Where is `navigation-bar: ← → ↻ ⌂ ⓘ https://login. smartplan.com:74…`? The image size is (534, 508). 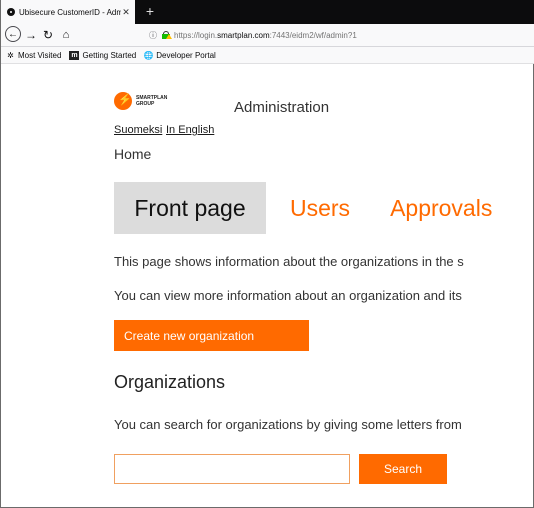
navigation-bar: ← → ↻ ⌂ ⓘ https://login. smartplan.com:74… is located at coordinates (267, 35).